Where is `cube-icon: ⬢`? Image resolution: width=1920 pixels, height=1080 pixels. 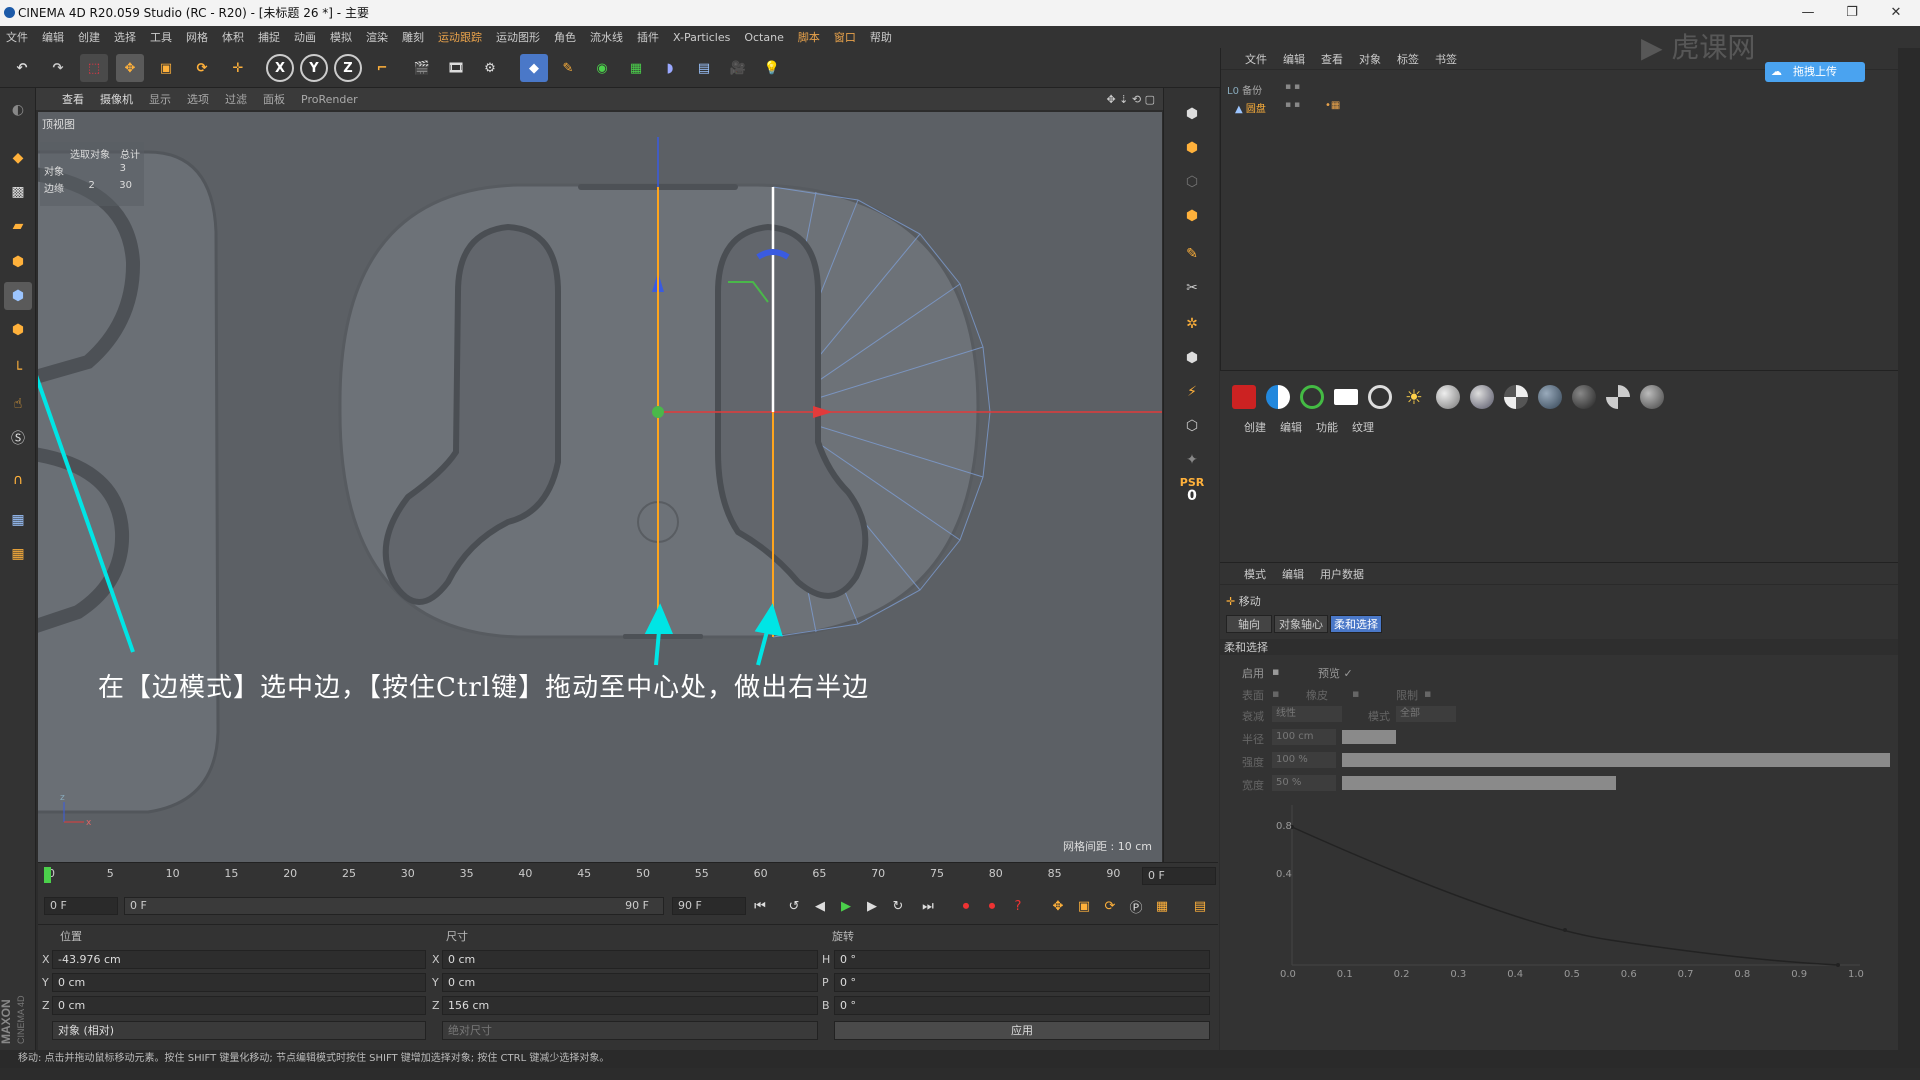
cube-icon: ⬢ is located at coordinates (1192, 114).